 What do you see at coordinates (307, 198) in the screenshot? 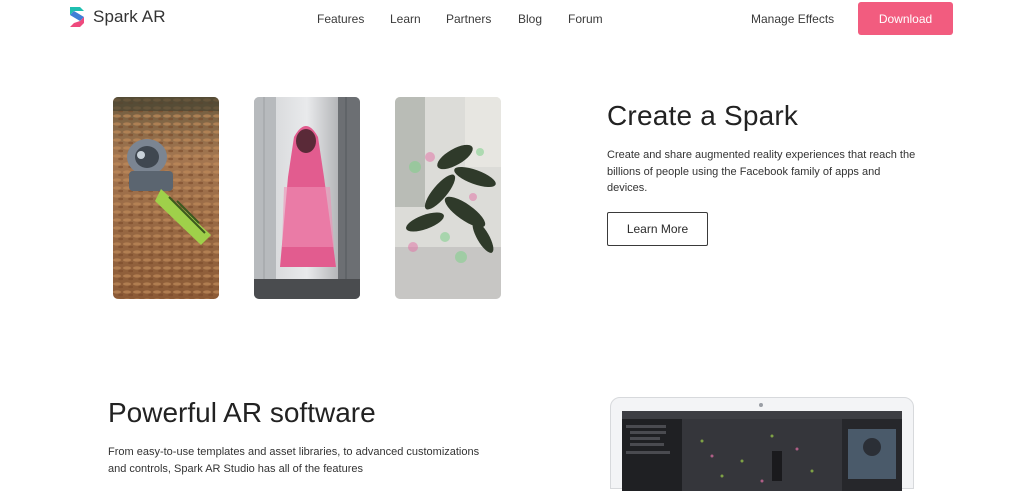
I see `ar-photo-pink-figure` at bounding box center [307, 198].